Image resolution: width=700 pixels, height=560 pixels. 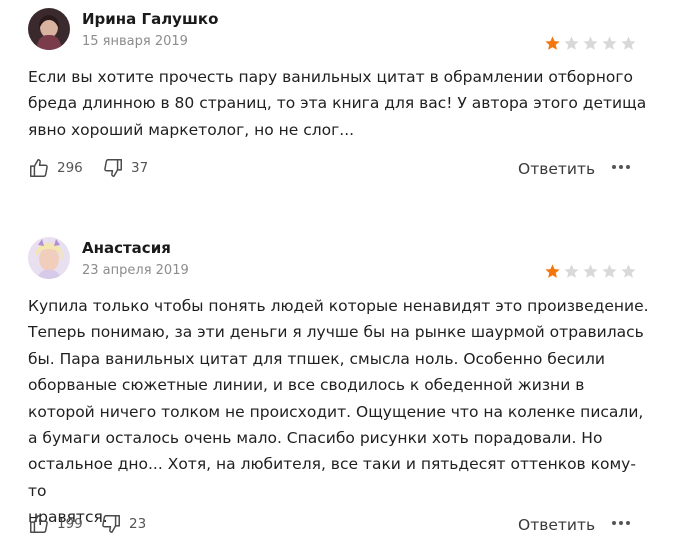 What do you see at coordinates (338, 169) in the screenshot?
I see `review-actions: 296 37 Ответить` at bounding box center [338, 169].